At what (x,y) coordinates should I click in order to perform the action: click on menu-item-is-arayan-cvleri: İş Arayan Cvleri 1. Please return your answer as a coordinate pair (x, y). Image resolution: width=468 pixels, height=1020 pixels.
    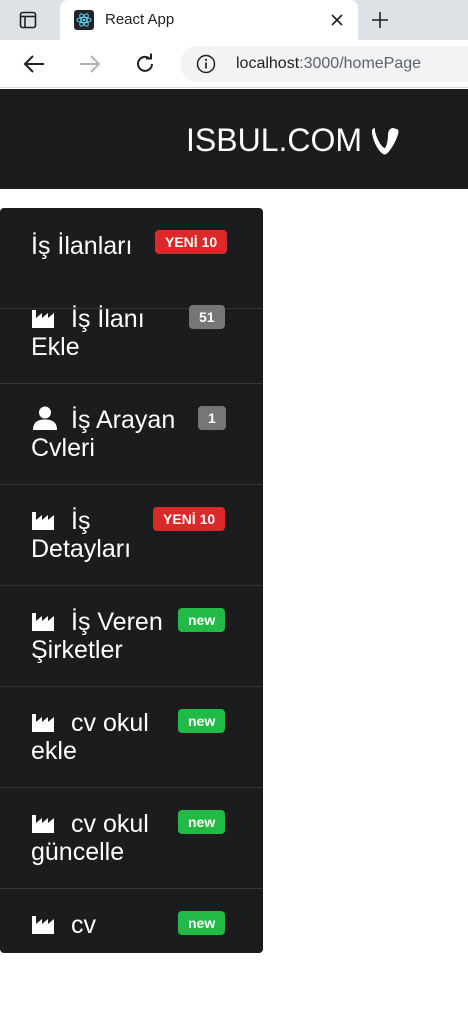
    Looking at the image, I should click on (131, 434).